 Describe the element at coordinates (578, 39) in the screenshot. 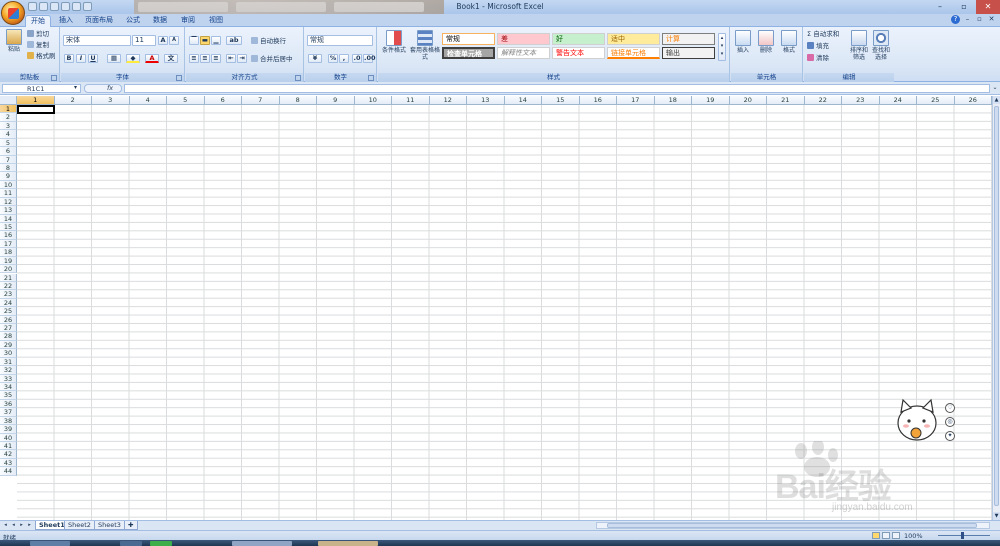

I see `style-good: 好` at that location.